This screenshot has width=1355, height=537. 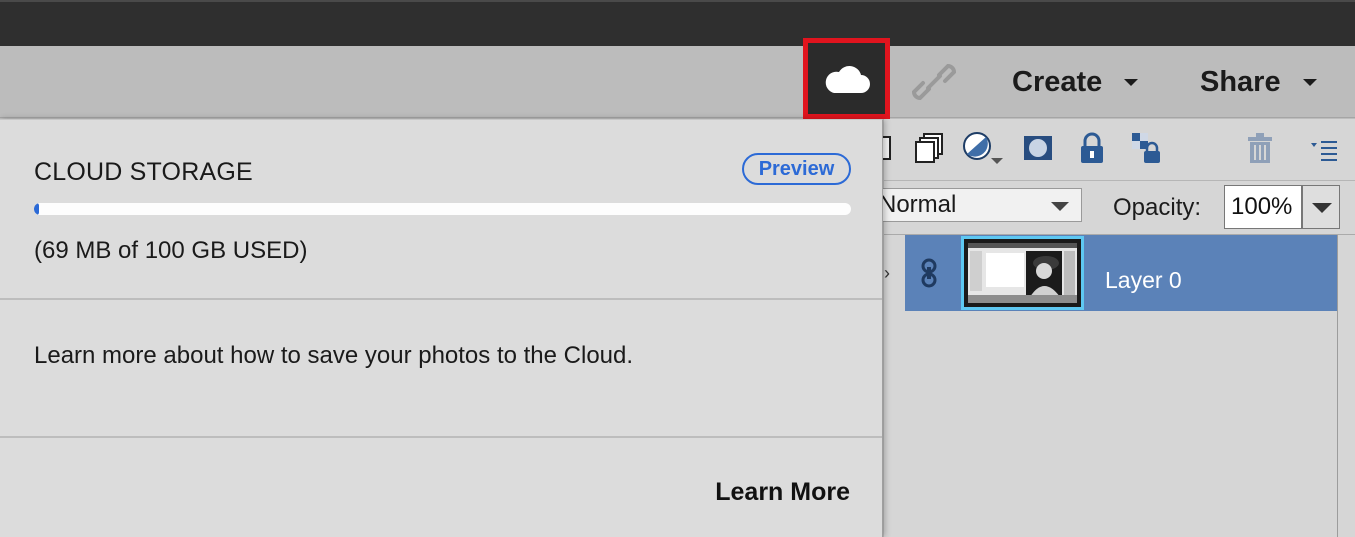 I want to click on share-menu-button: Share, so click(x=1258, y=82).